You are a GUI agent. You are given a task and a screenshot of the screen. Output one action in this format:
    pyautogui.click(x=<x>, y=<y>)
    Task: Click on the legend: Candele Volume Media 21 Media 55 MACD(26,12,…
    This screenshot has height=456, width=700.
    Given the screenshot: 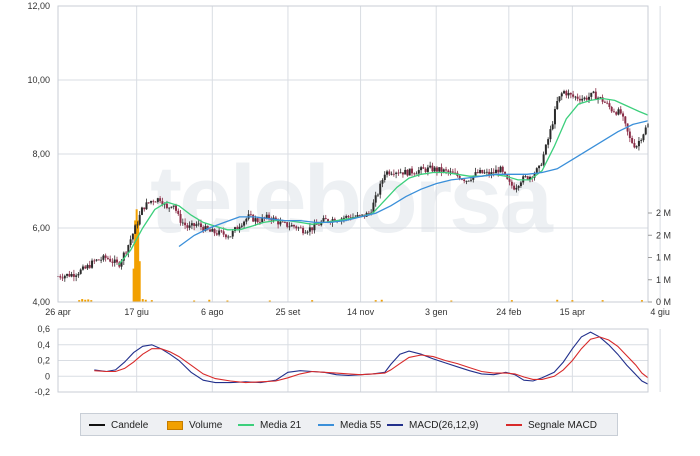 What is the action you would take?
    pyautogui.click(x=349, y=424)
    